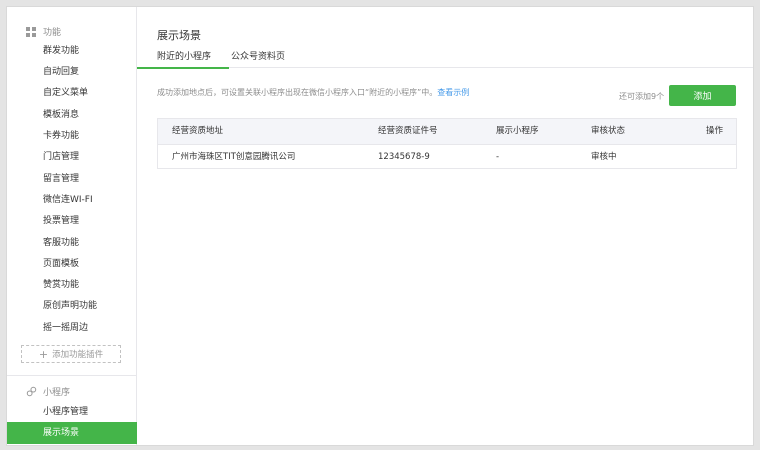  I want to click on tab-official-account-profile: 公众号资料页, so click(258, 58).